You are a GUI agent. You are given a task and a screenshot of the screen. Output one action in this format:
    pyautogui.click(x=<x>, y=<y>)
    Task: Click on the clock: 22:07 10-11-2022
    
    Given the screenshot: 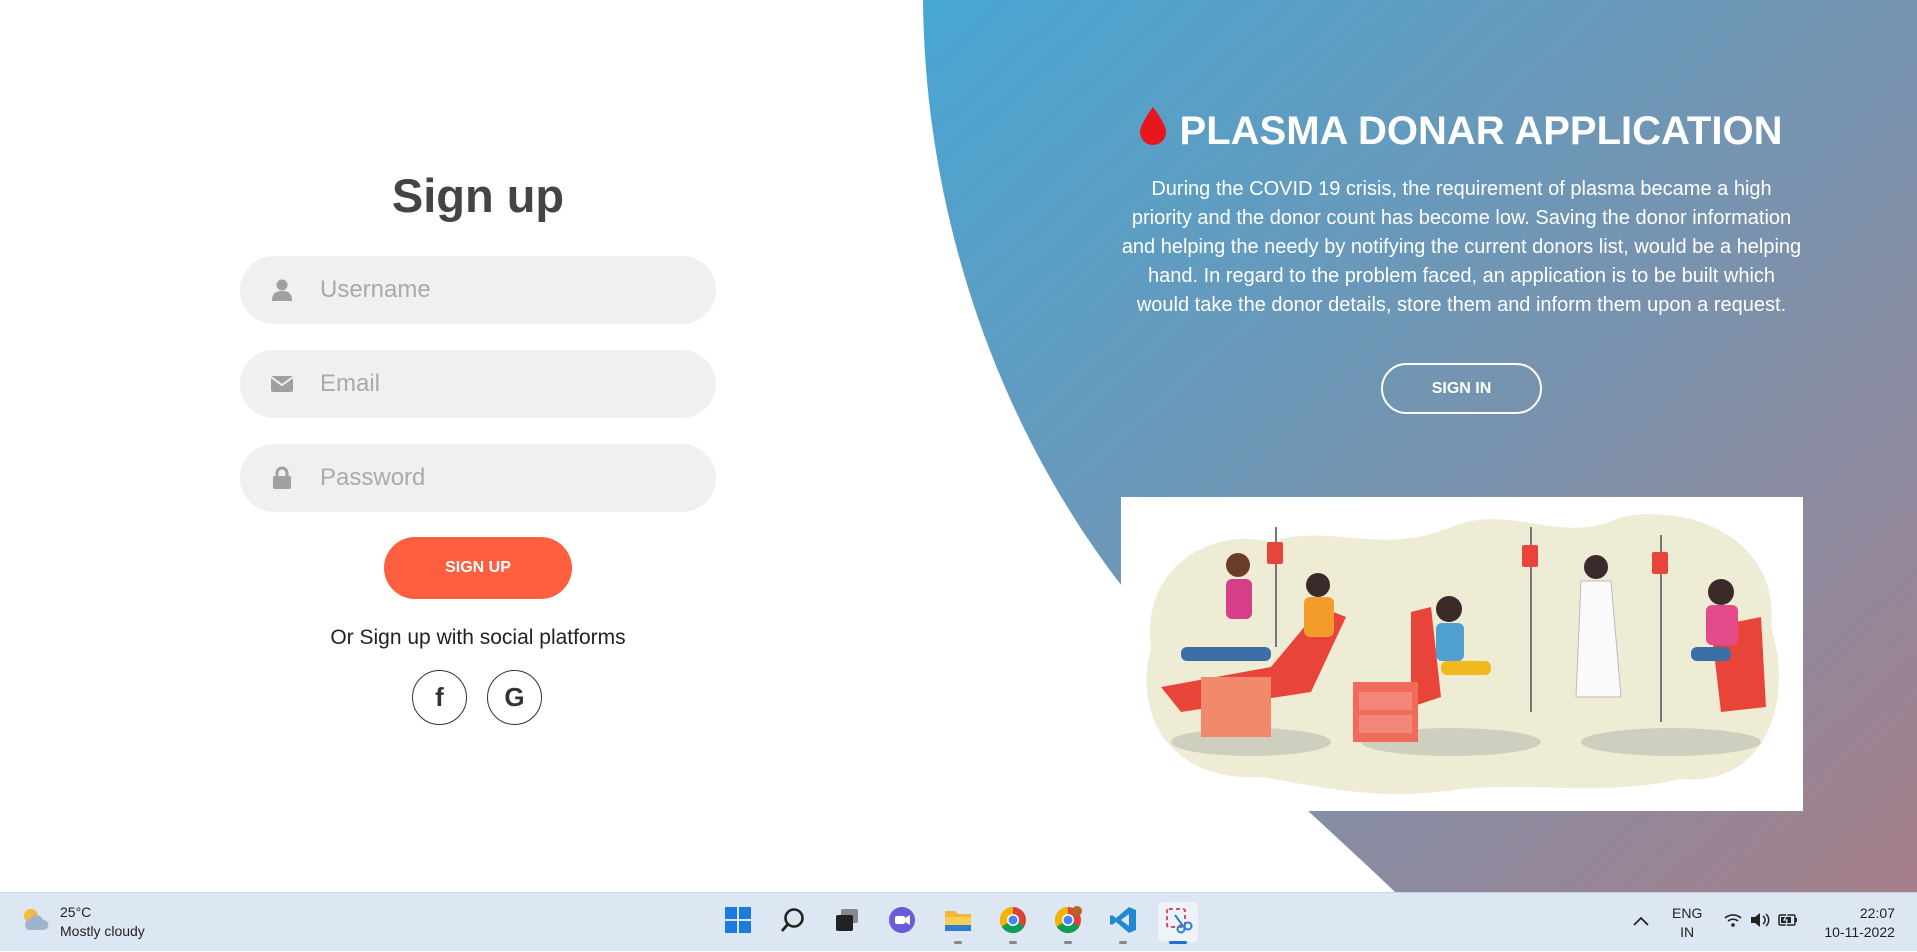 What is the action you would take?
    pyautogui.click(x=1859, y=923)
    